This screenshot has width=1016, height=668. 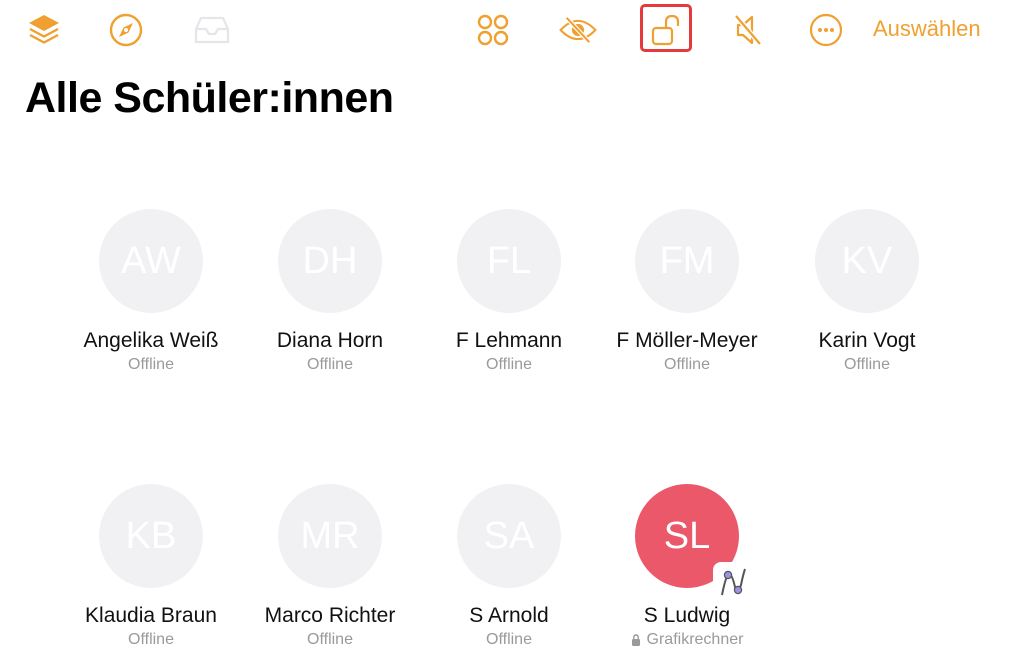 I want to click on page-title: Alle Schüler:innen, so click(x=209, y=98).